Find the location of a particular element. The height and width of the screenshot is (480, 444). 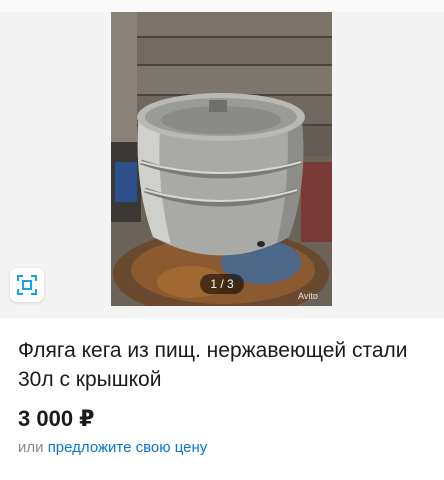

fullscreen-icon is located at coordinates (27, 285).